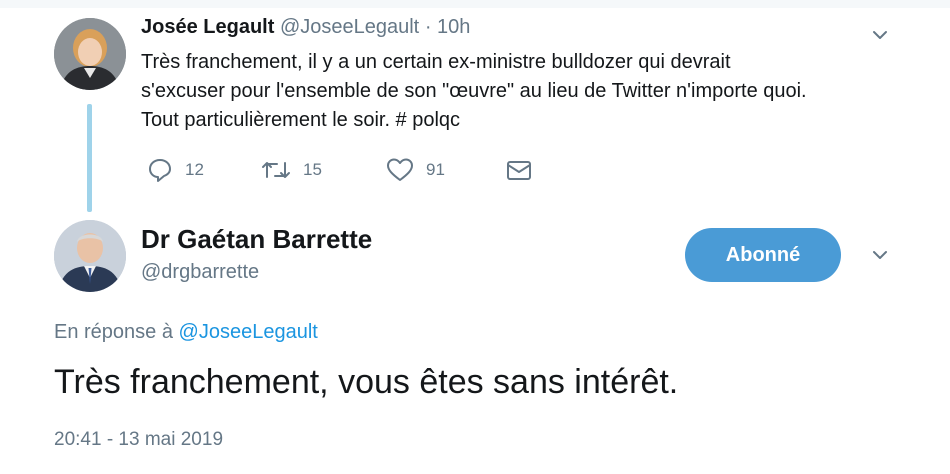 This screenshot has height=474, width=950. I want to click on reply-count: 12, so click(194, 169).